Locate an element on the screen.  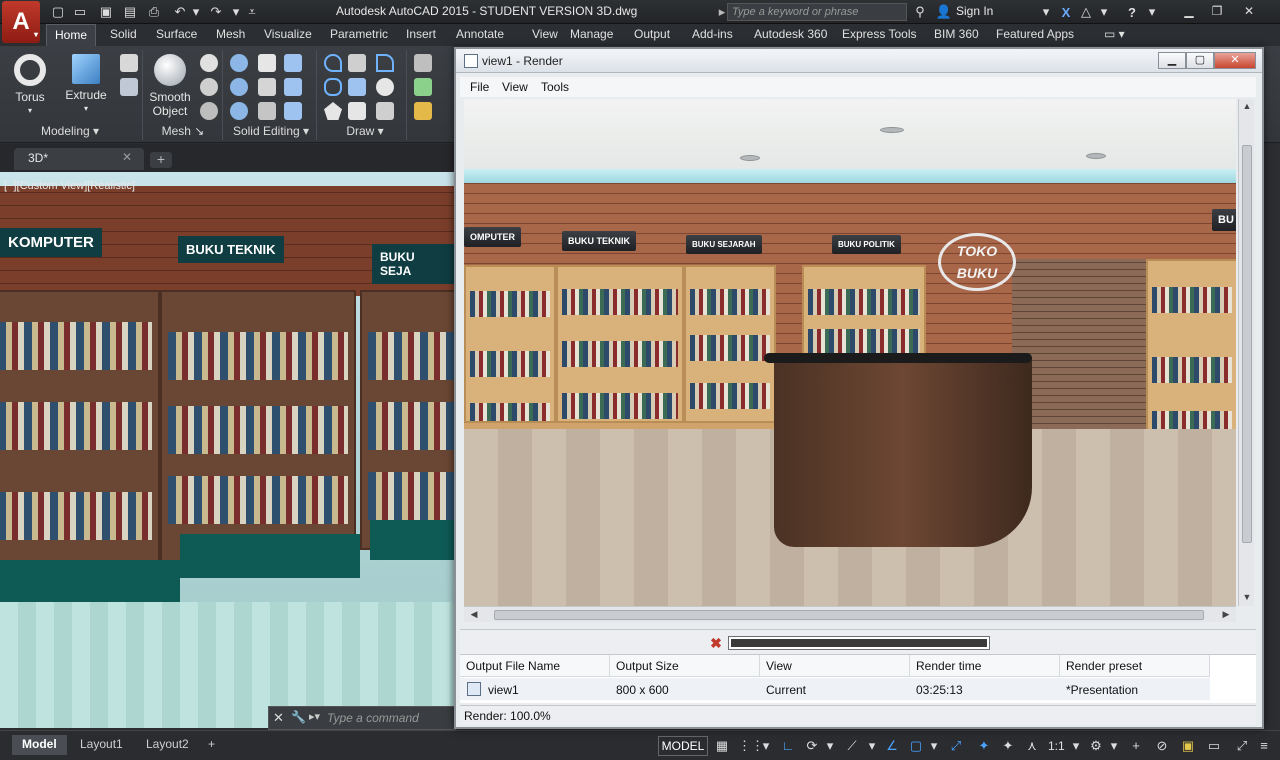
extract-edges-icon is located at coordinates (293, 63).